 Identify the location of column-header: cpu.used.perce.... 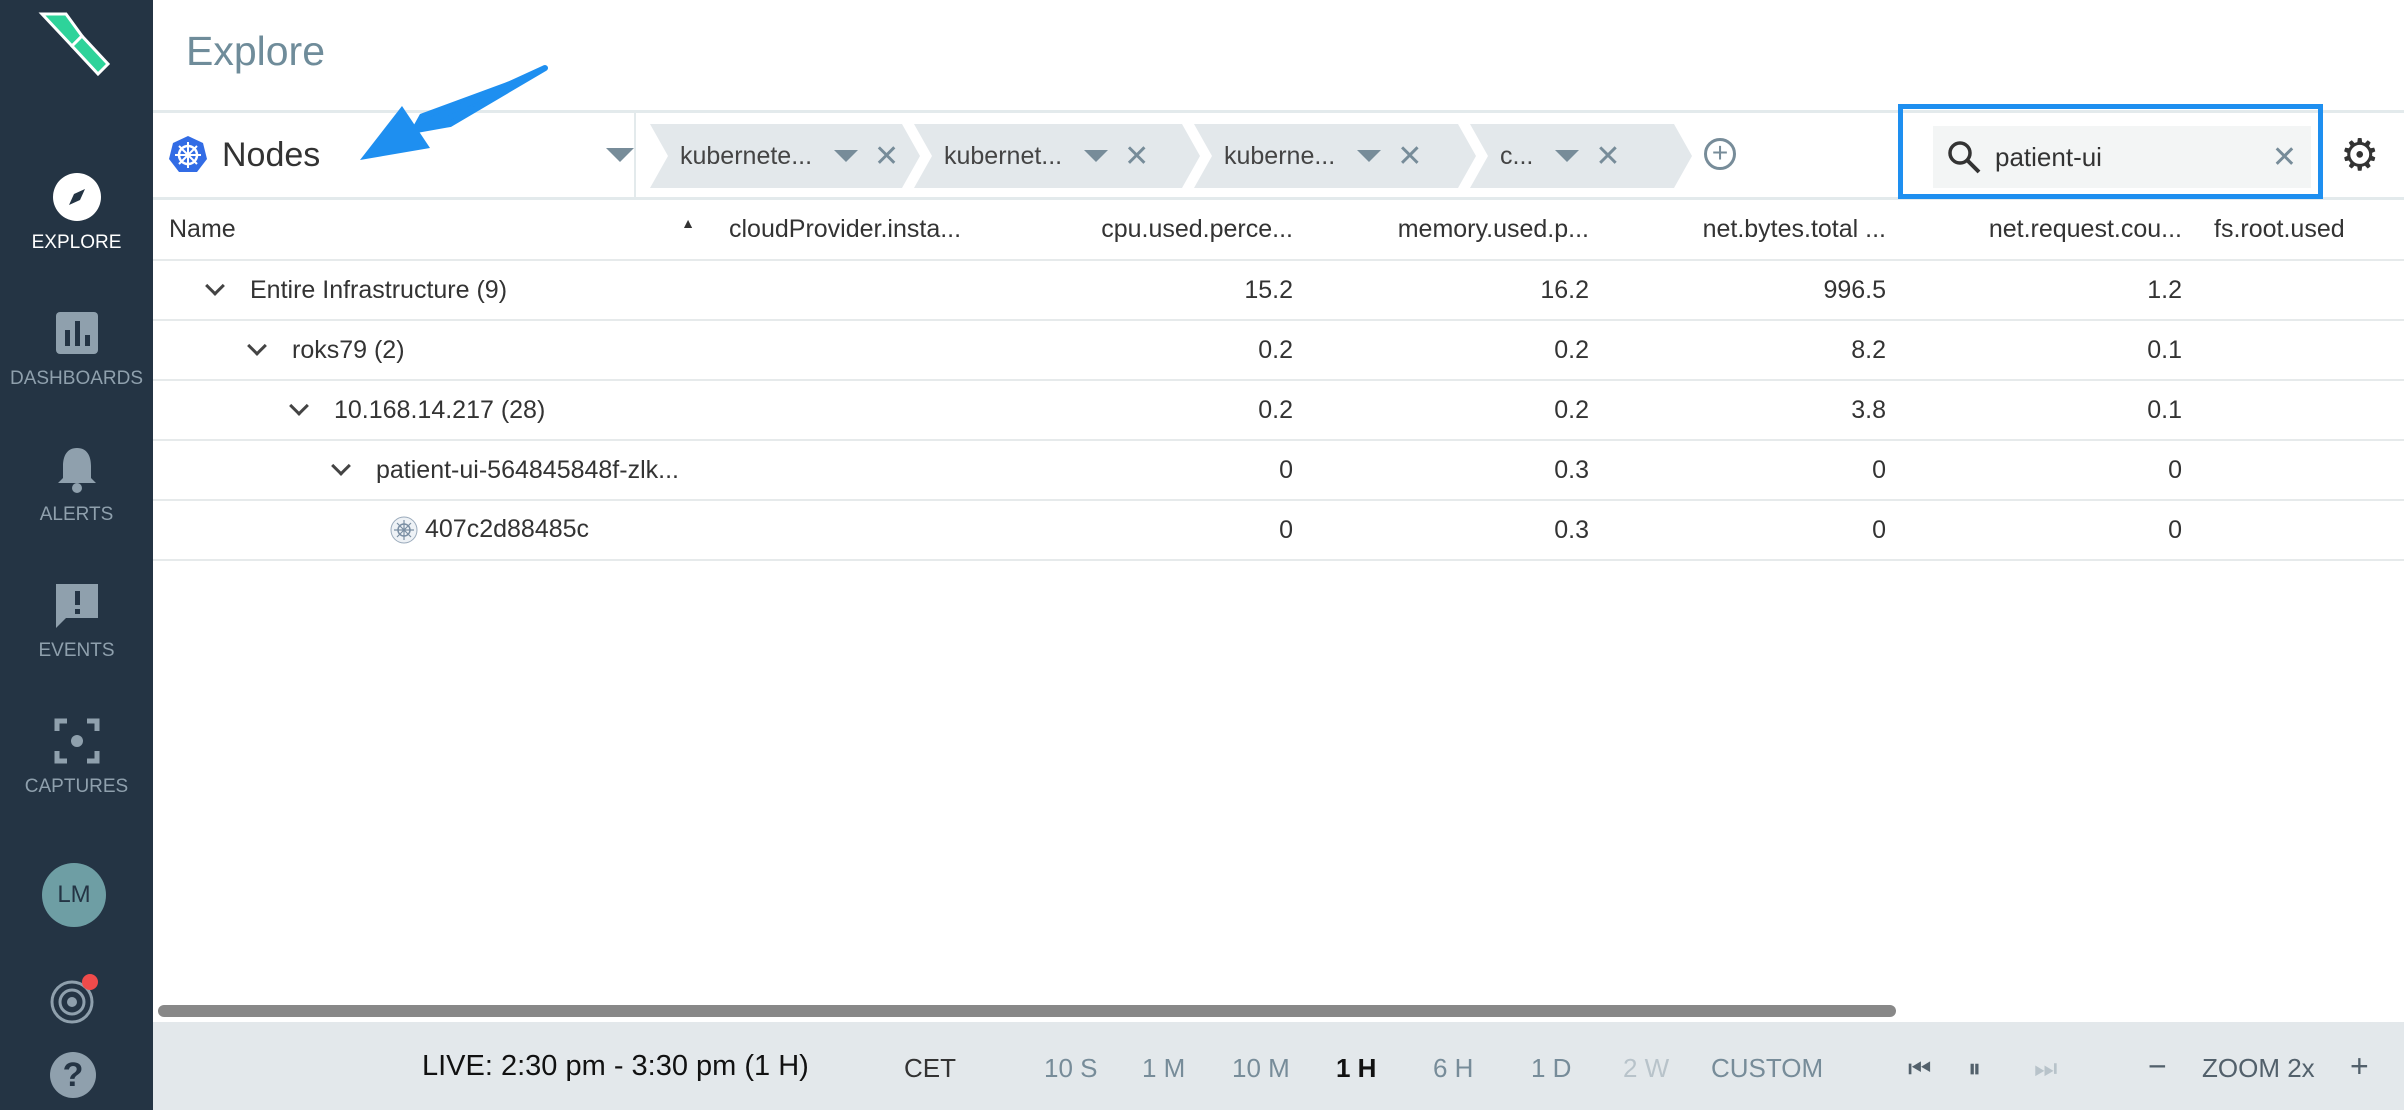
(1153, 230).